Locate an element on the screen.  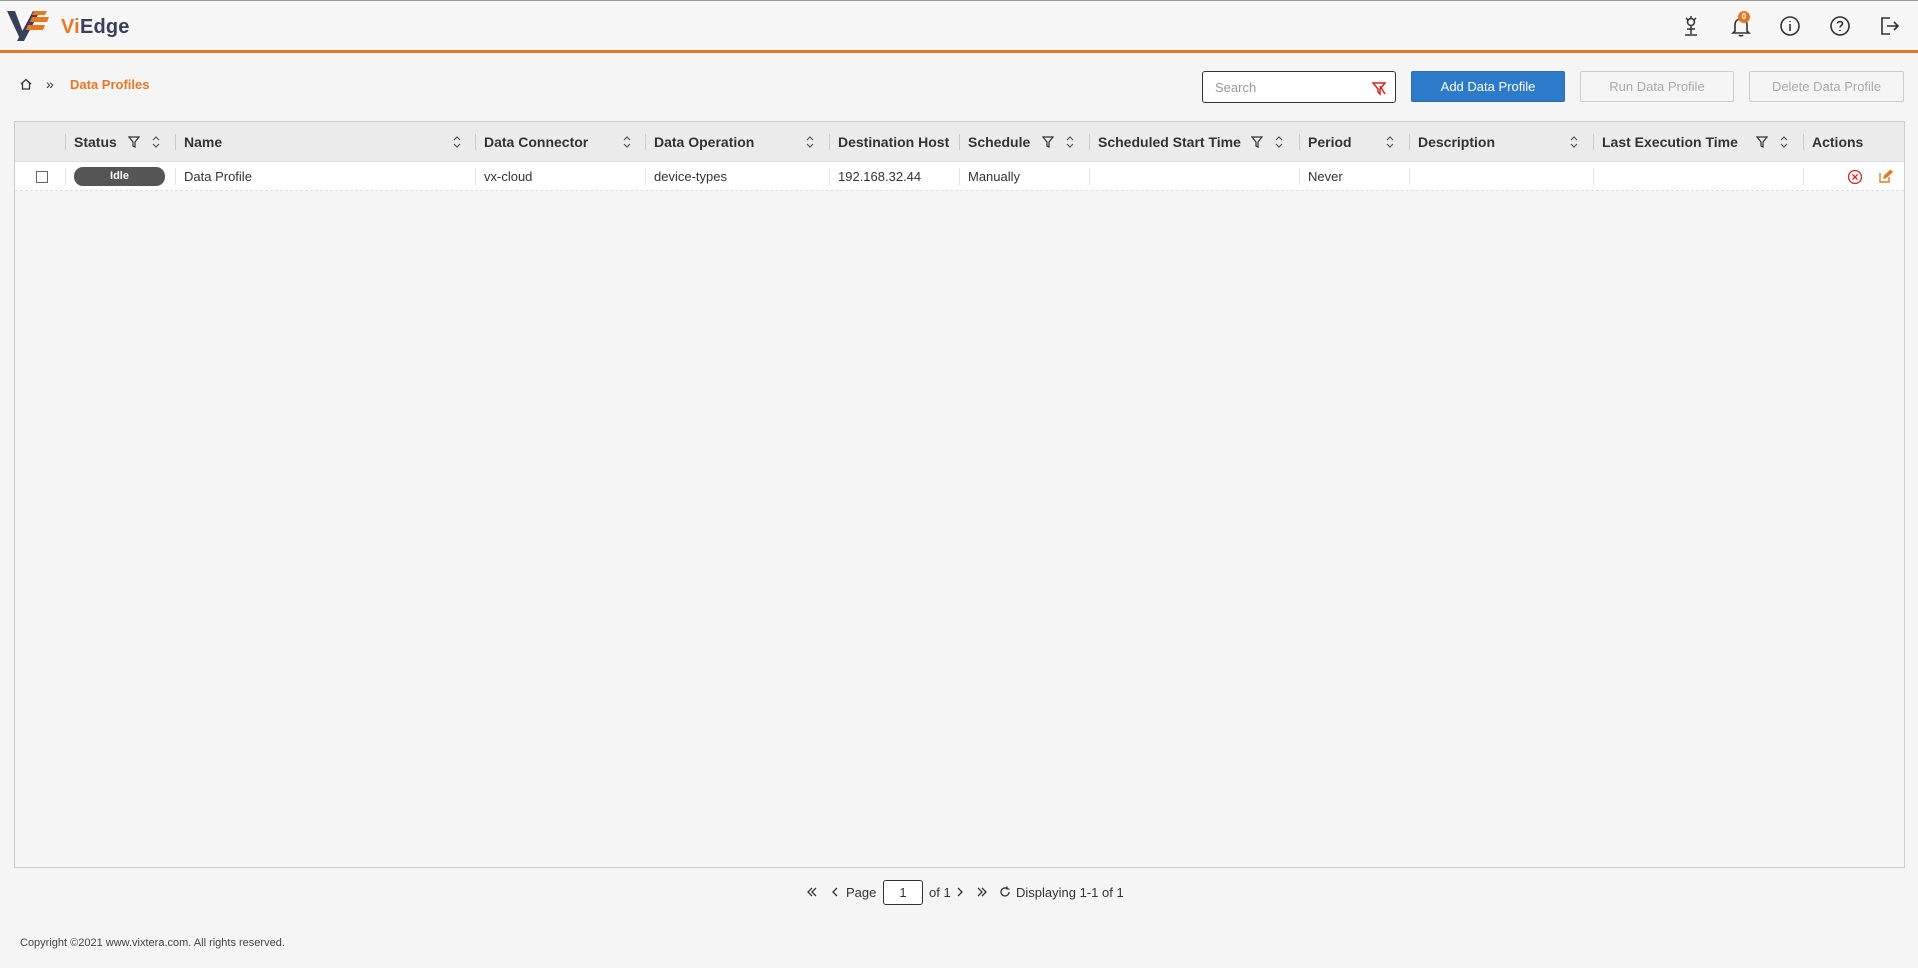
page-label: Page is located at coordinates (861, 892).